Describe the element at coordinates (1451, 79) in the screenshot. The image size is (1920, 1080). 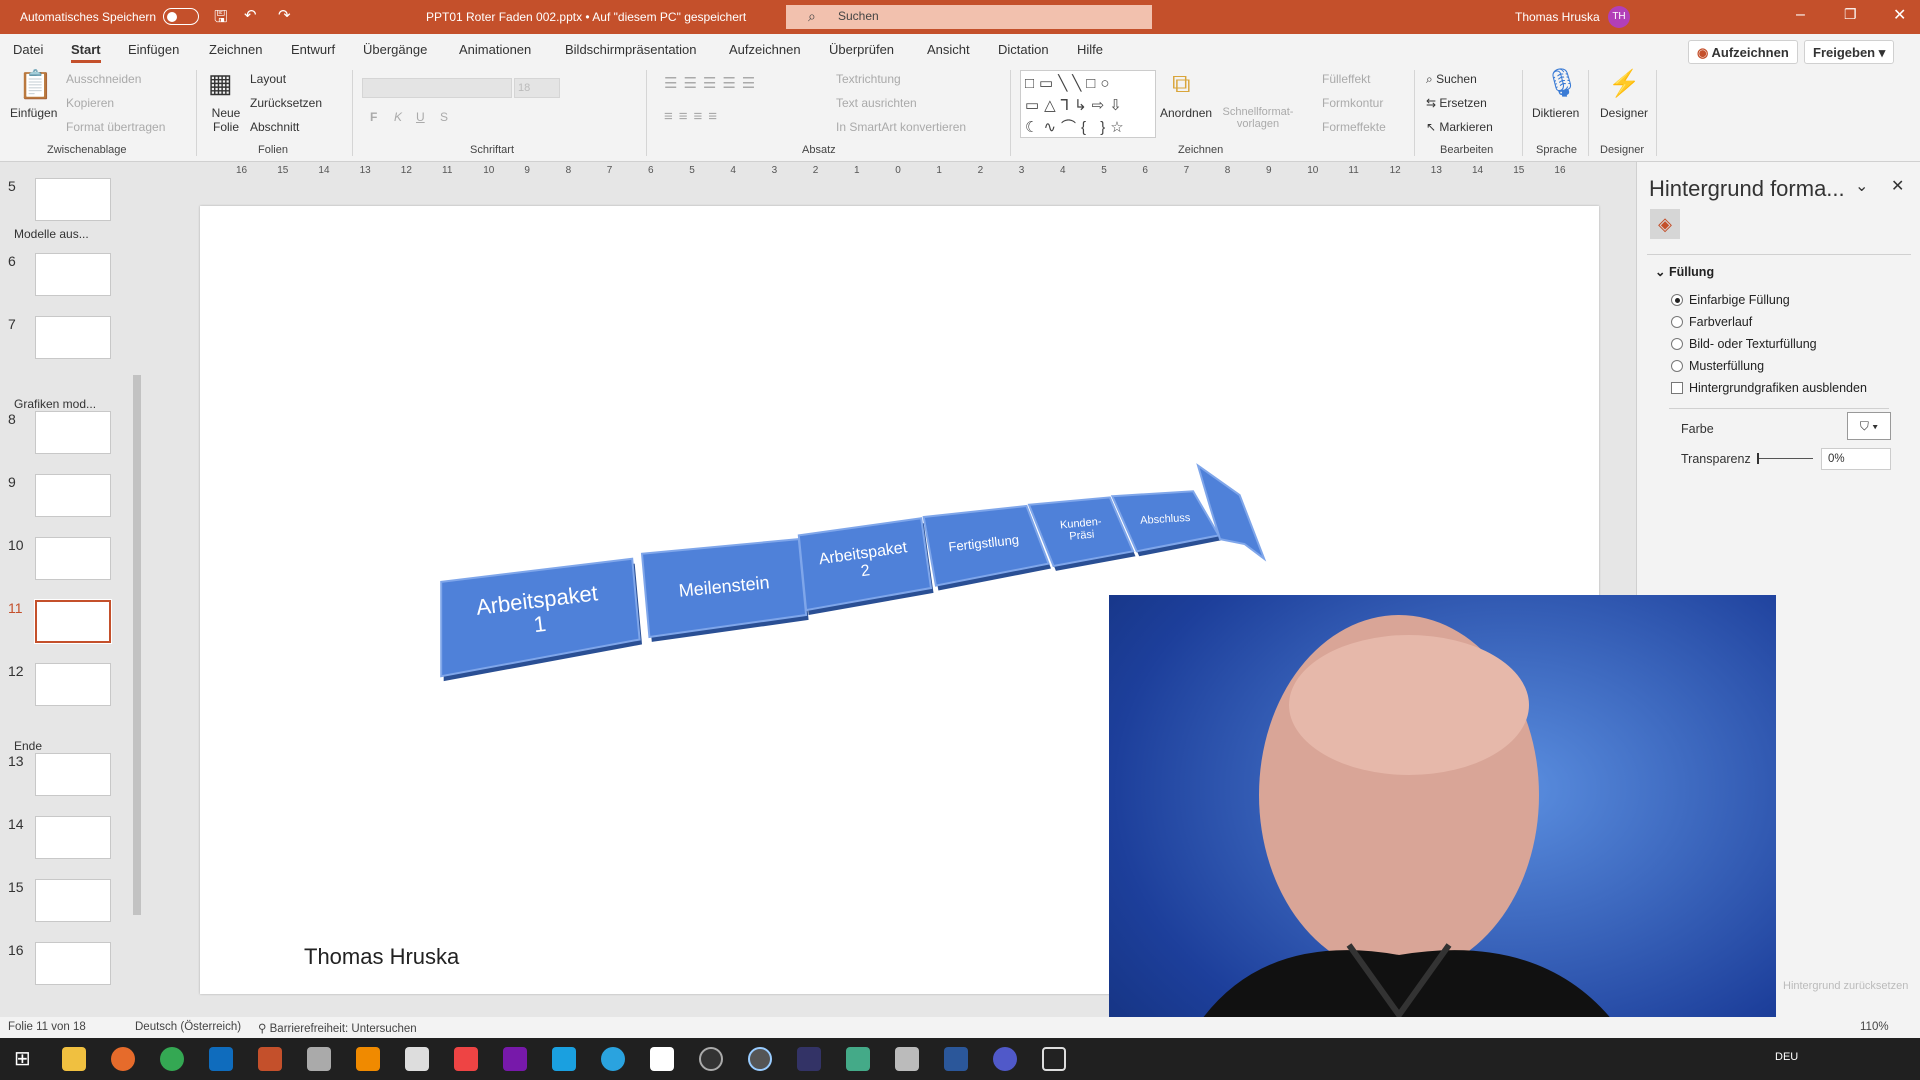
I see `find-button: ⌕ Suchen` at that location.